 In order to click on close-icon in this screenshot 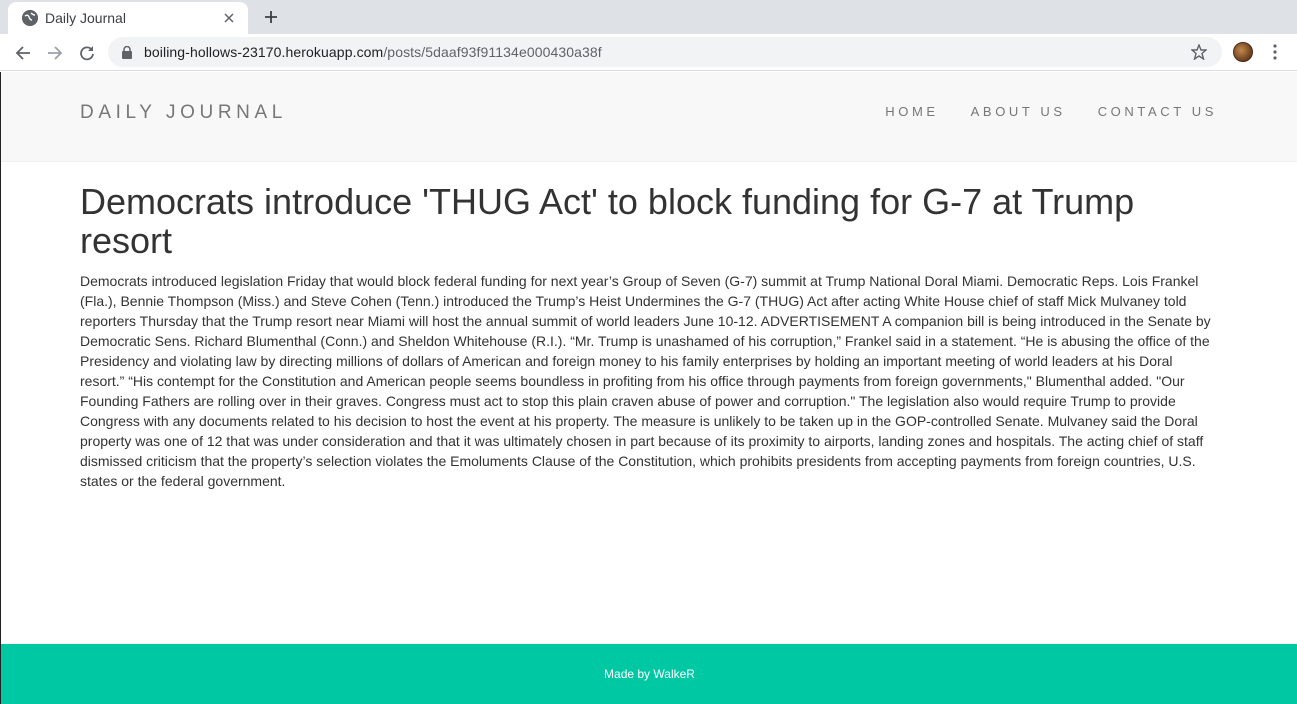, I will do `click(229, 18)`.